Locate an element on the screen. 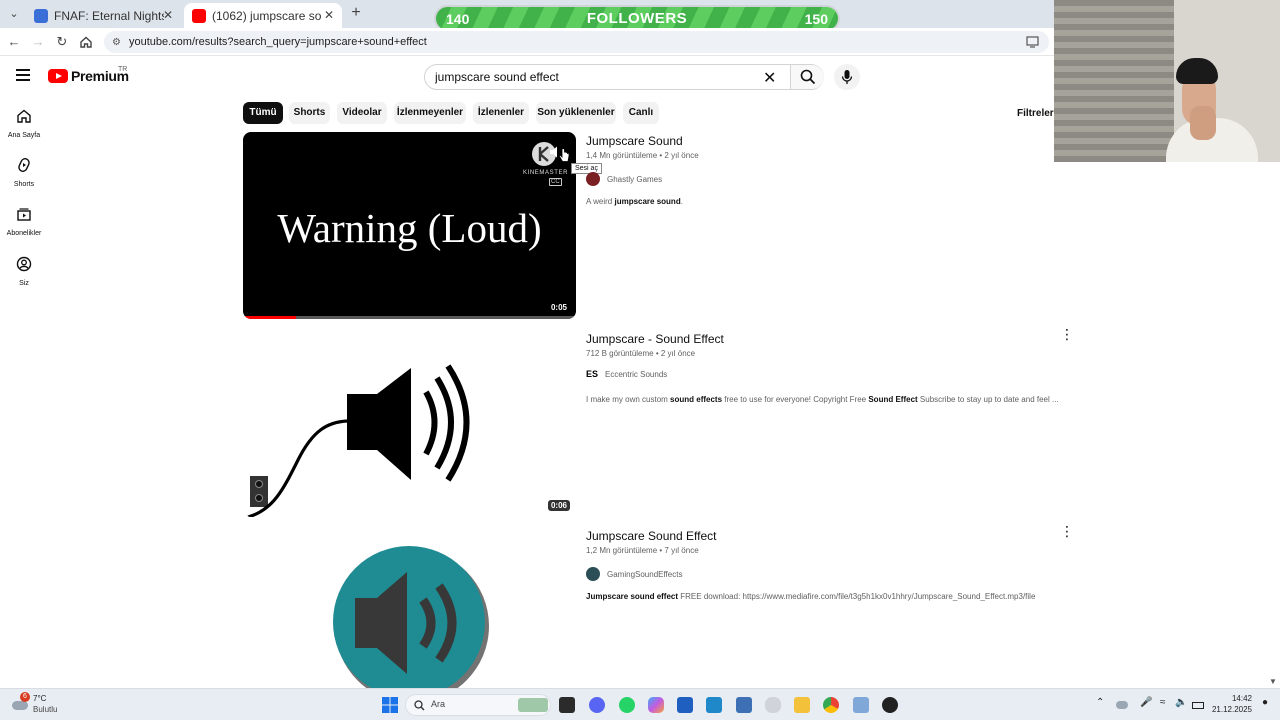 The image size is (1280, 720). site-info-icon: ⚙ is located at coordinates (116, 42).